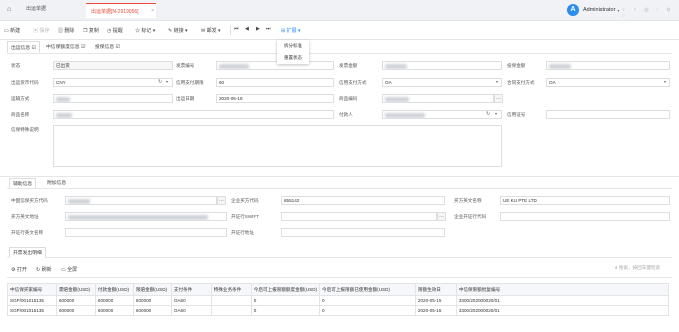 The height and width of the screenshot is (332, 679). I want to click on ship-date-field: 2020-05-18, so click(275, 98).